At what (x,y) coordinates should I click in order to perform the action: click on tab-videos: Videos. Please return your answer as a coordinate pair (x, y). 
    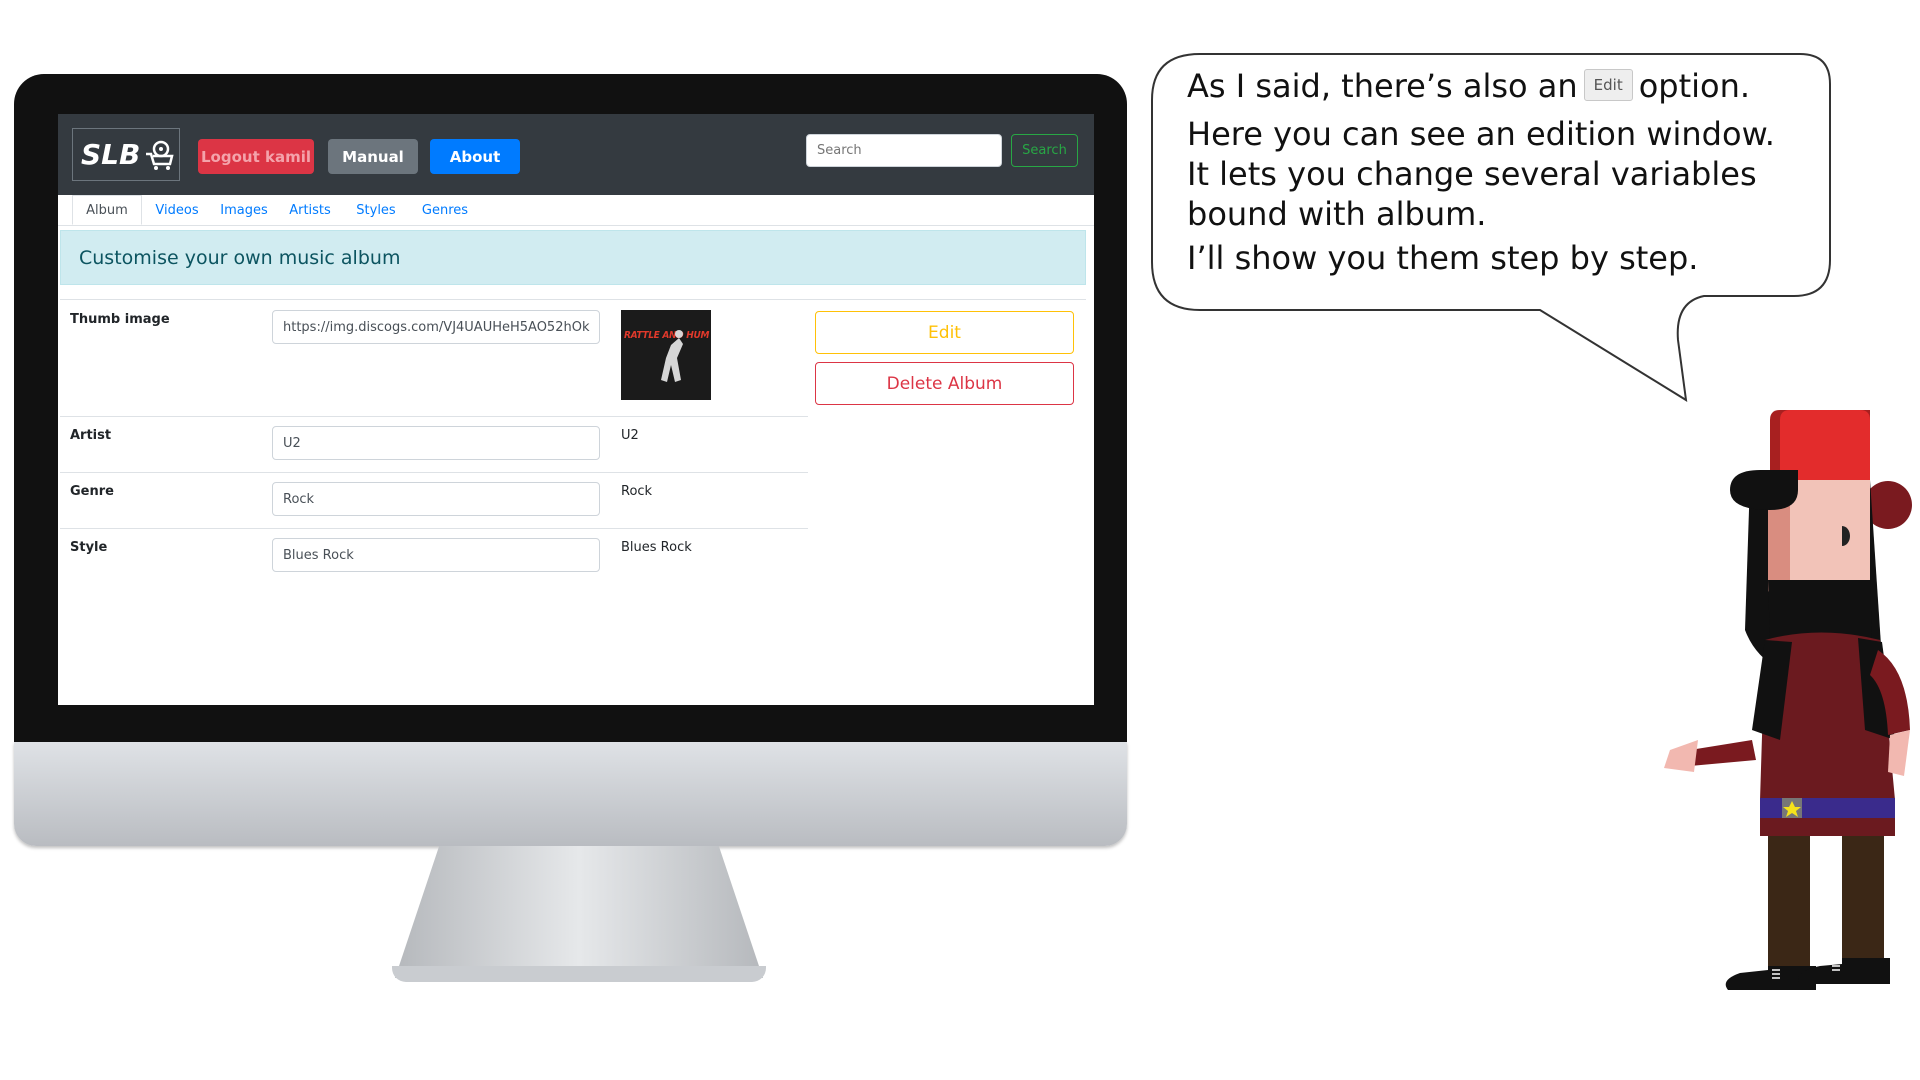
    Looking at the image, I should click on (177, 210).